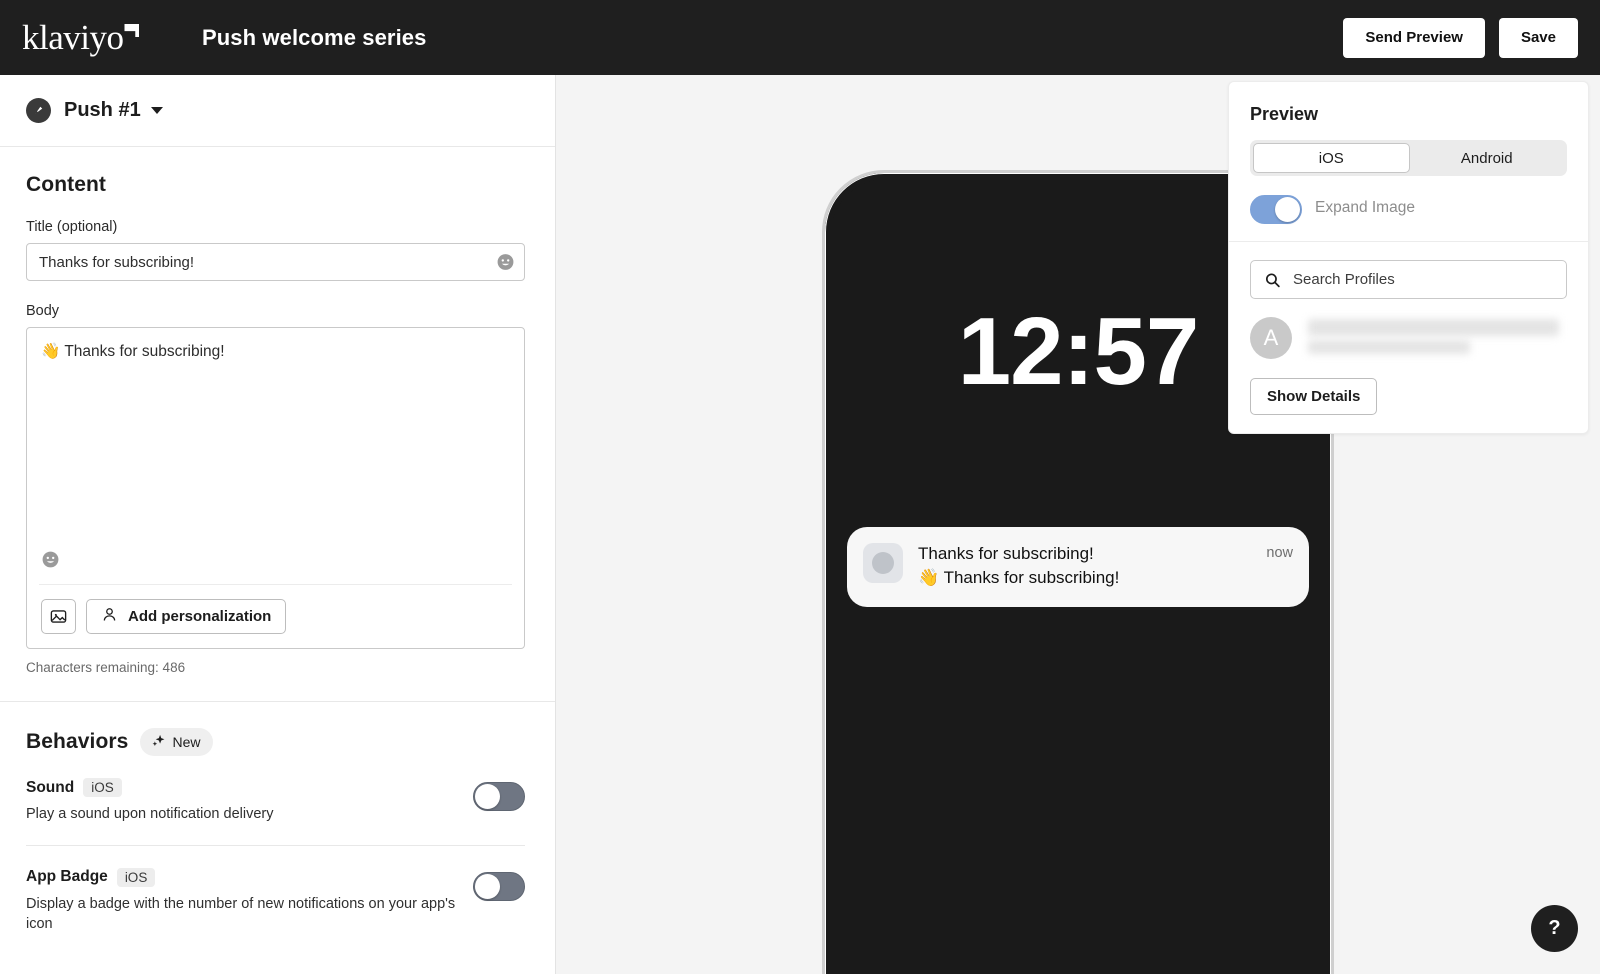 Image resolution: width=1600 pixels, height=974 pixels. What do you see at coordinates (43, 311) in the screenshot?
I see `body-field-label: Body` at bounding box center [43, 311].